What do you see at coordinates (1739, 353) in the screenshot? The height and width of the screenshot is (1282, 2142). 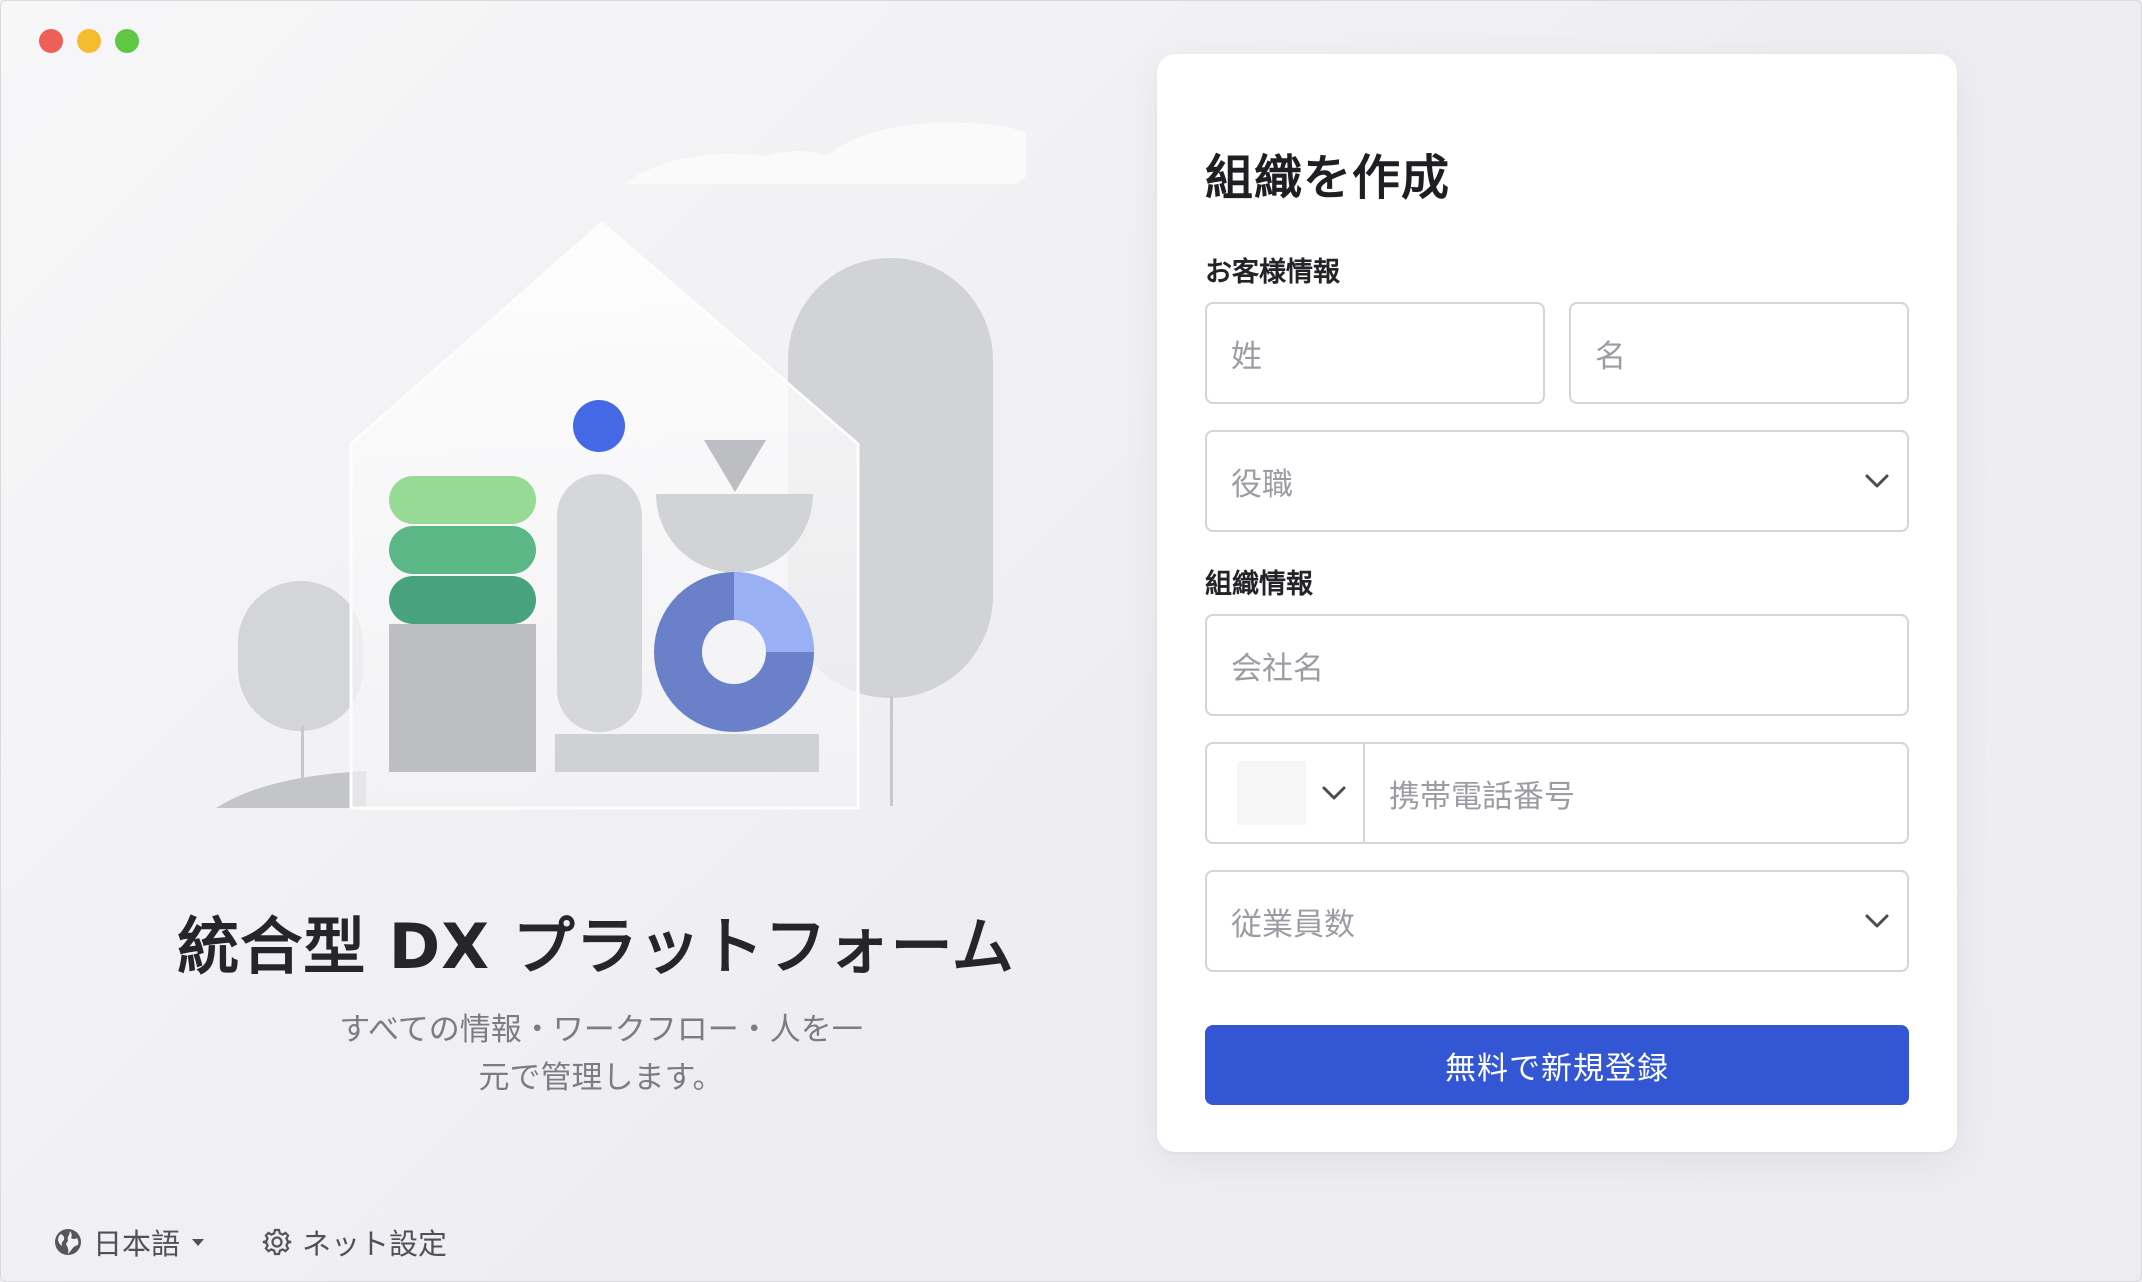 I see `first-name-input: 名` at bounding box center [1739, 353].